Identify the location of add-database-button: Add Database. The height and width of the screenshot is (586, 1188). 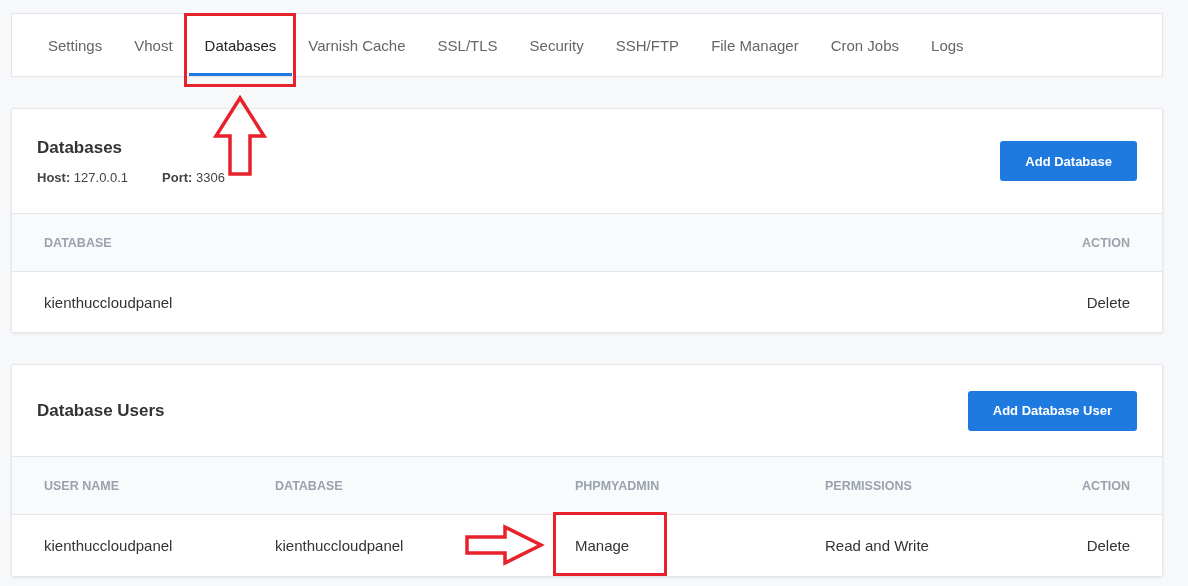
(1068, 161).